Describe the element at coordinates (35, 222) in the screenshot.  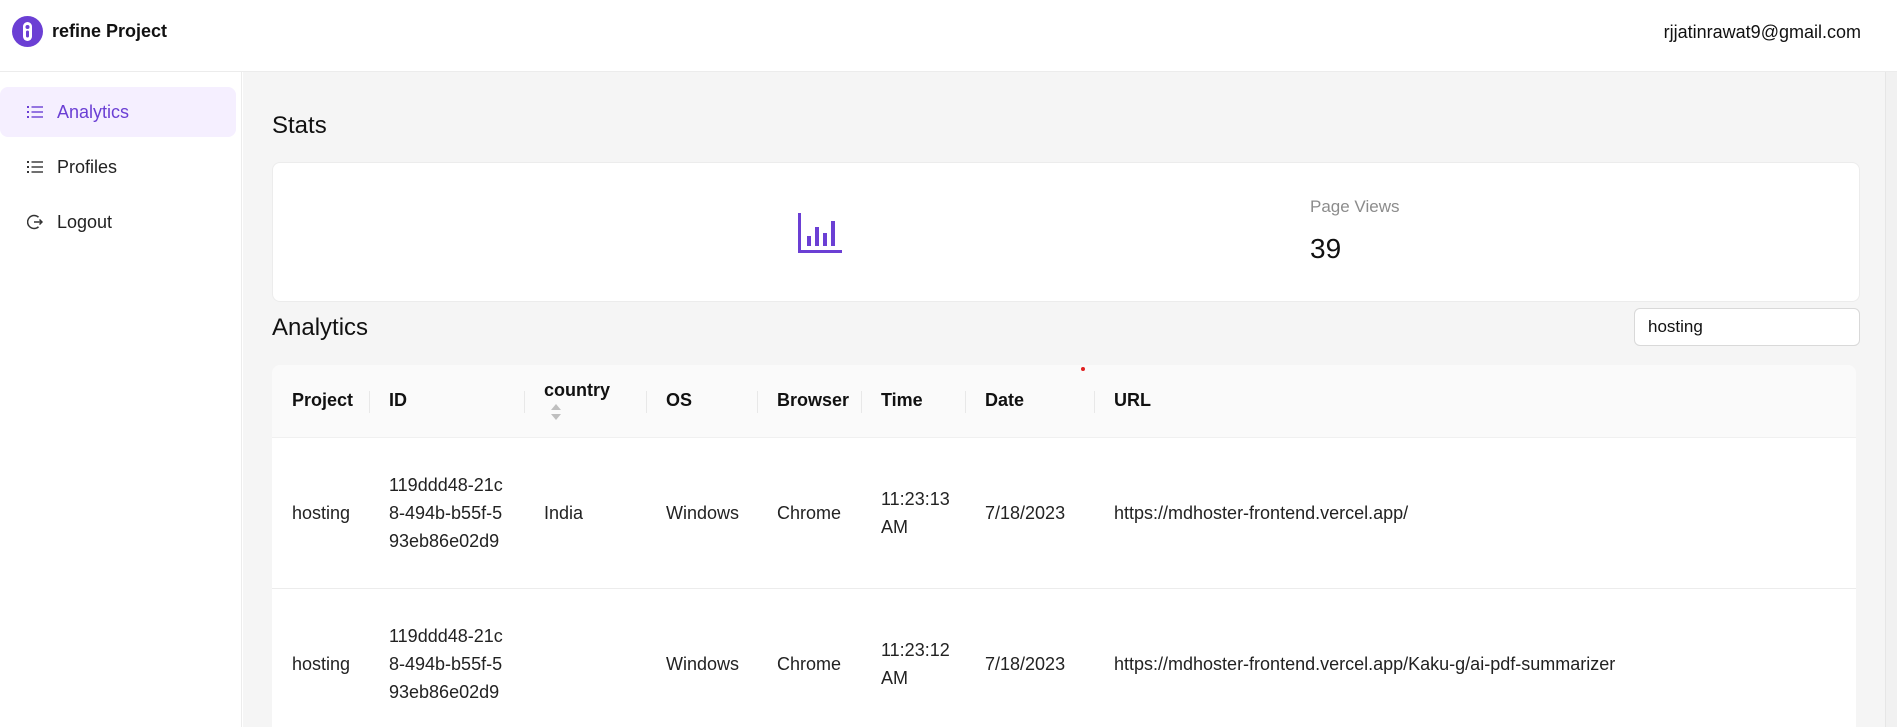
I see `logout-icon` at that location.